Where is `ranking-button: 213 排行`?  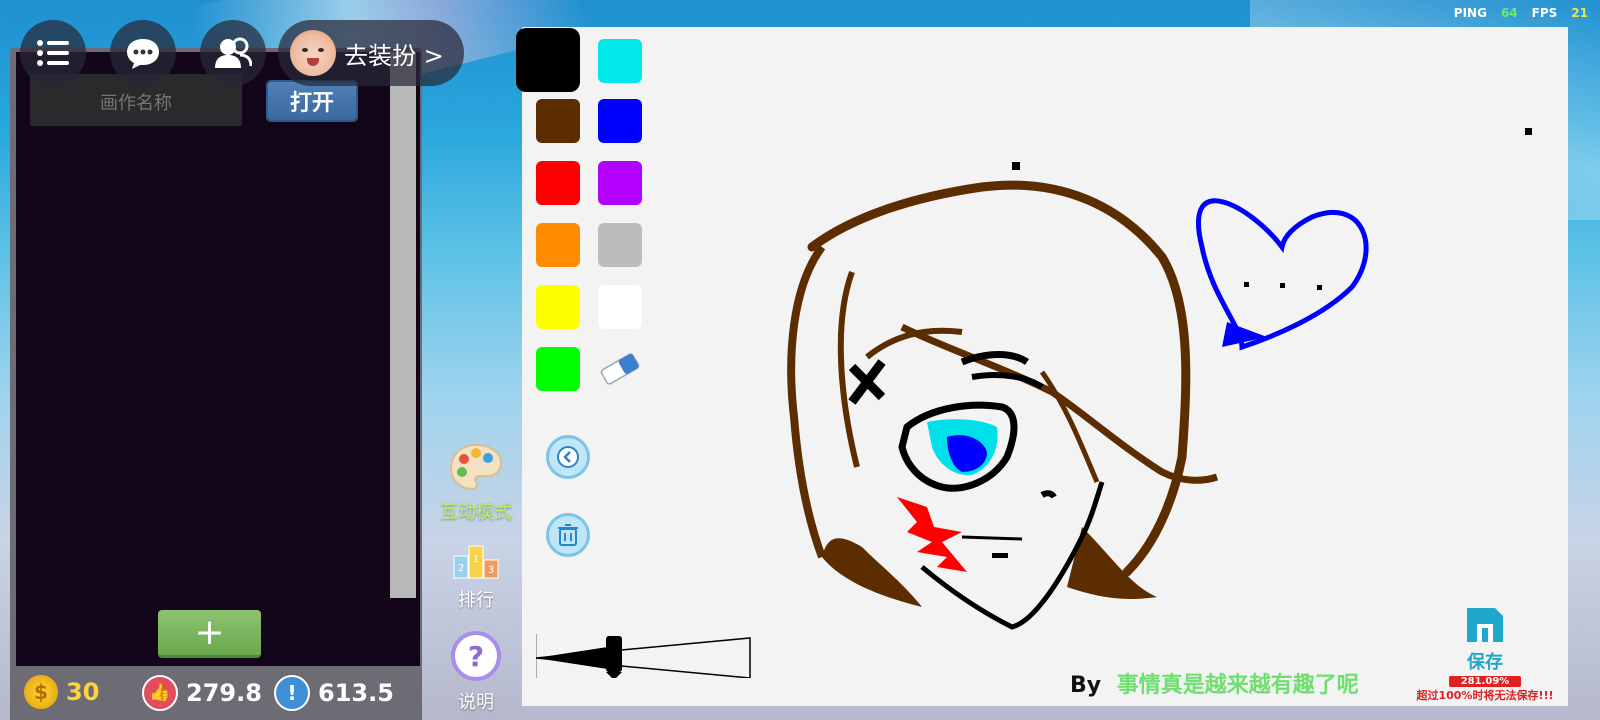 ranking-button: 213 排行 is located at coordinates (476, 576).